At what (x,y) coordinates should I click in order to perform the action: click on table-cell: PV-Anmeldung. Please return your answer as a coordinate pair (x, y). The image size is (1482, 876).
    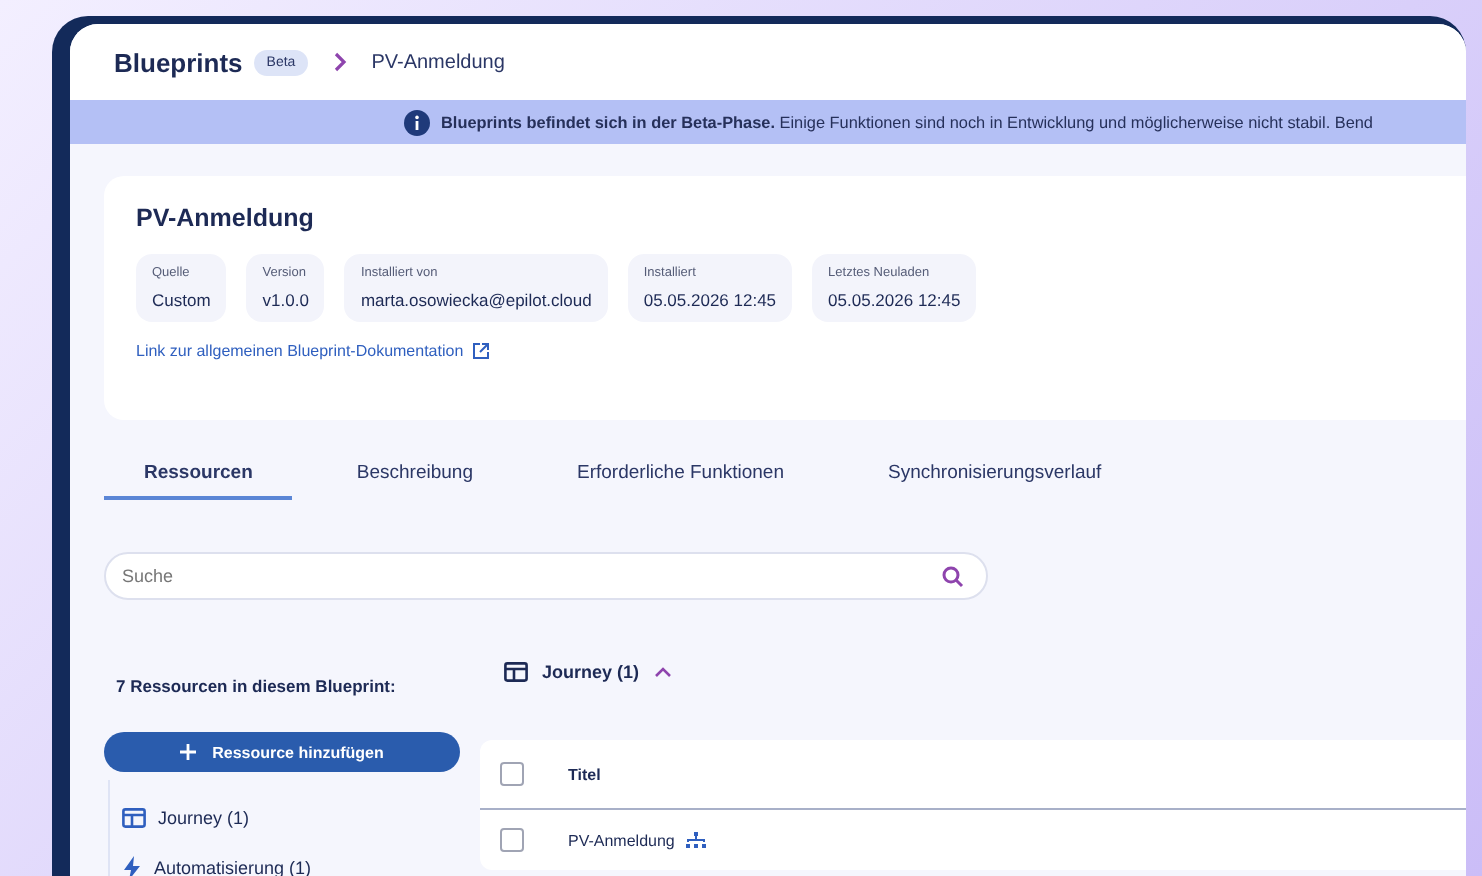
    Looking at the image, I should click on (621, 840).